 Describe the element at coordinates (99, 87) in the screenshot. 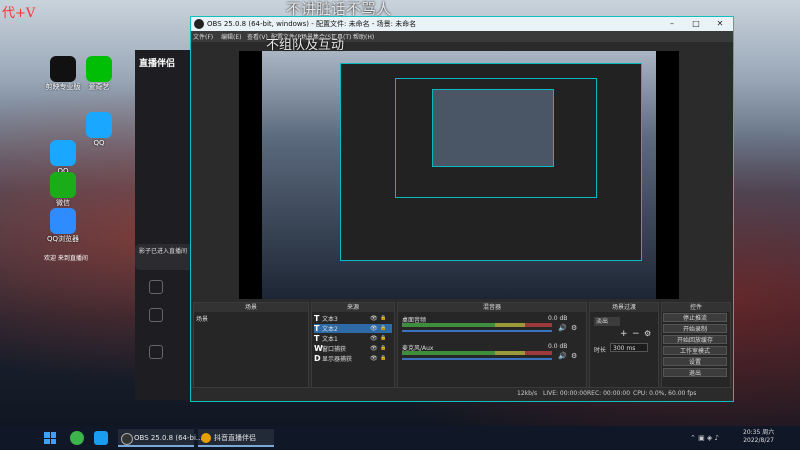

I see `desktop-icon-label: 爱奇艺` at that location.